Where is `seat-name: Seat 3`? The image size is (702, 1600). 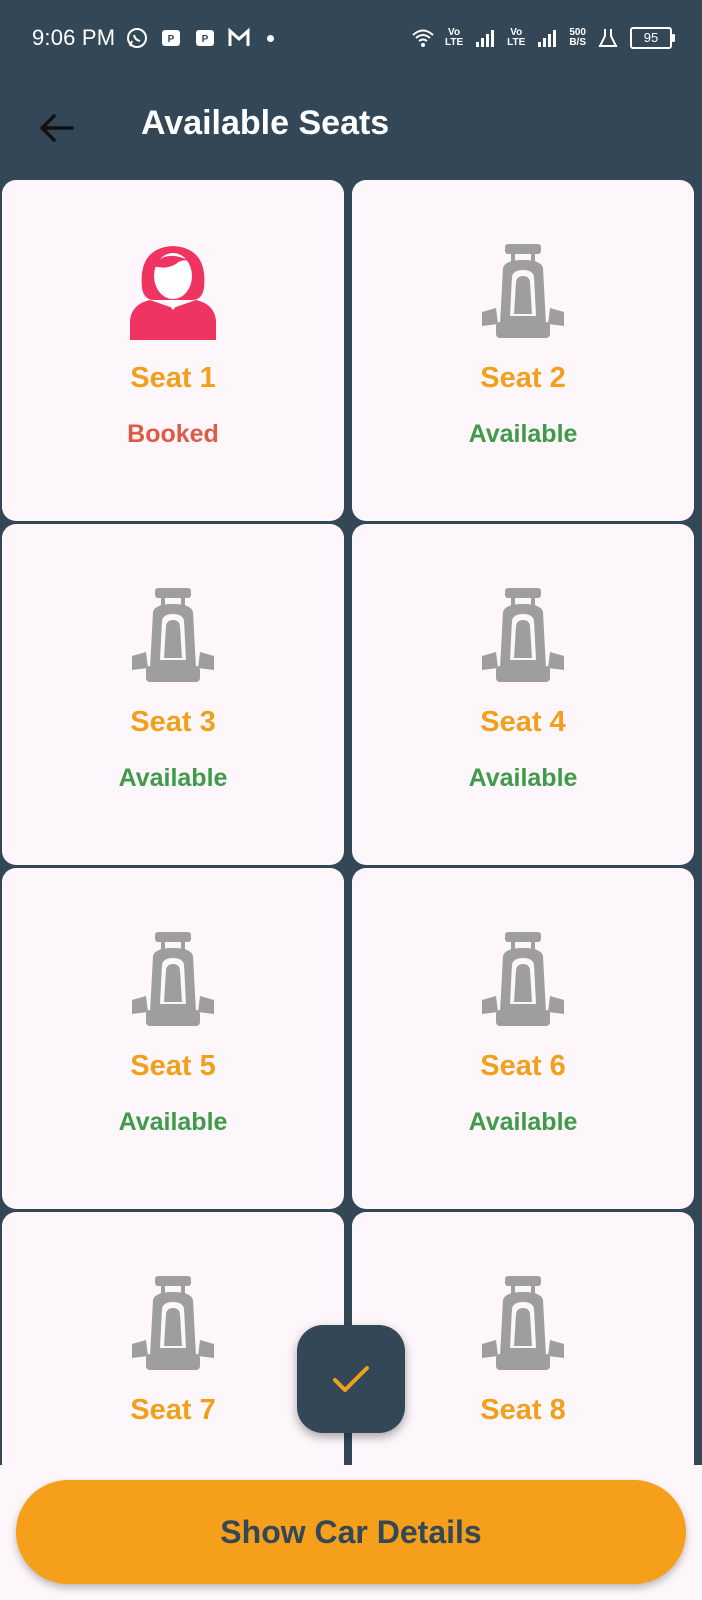 seat-name: Seat 3 is located at coordinates (173, 722).